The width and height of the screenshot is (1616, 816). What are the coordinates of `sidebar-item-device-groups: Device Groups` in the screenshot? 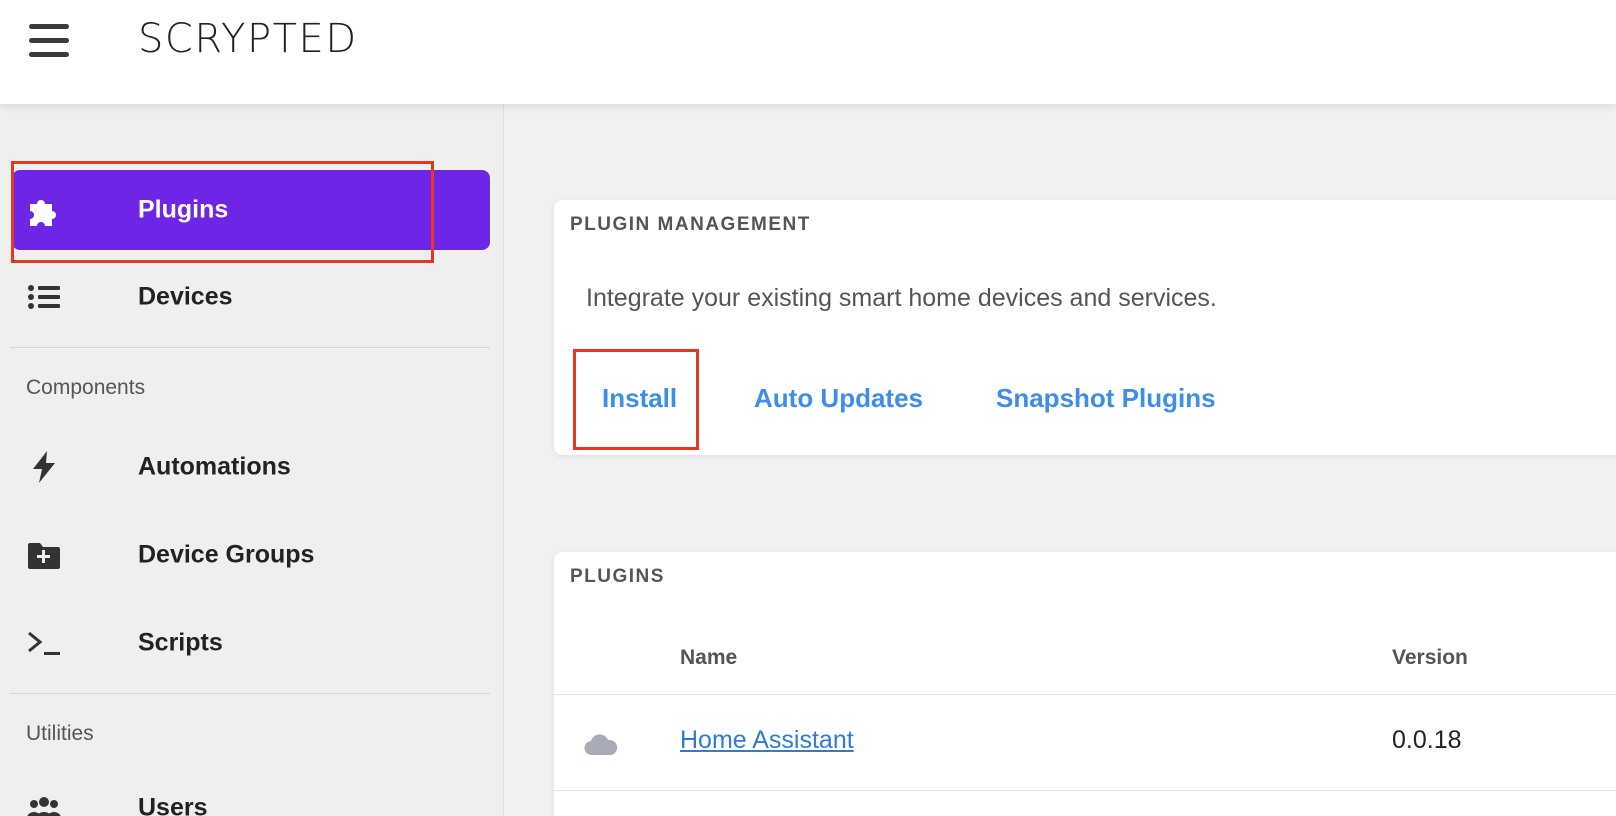 It's located at (251, 555).